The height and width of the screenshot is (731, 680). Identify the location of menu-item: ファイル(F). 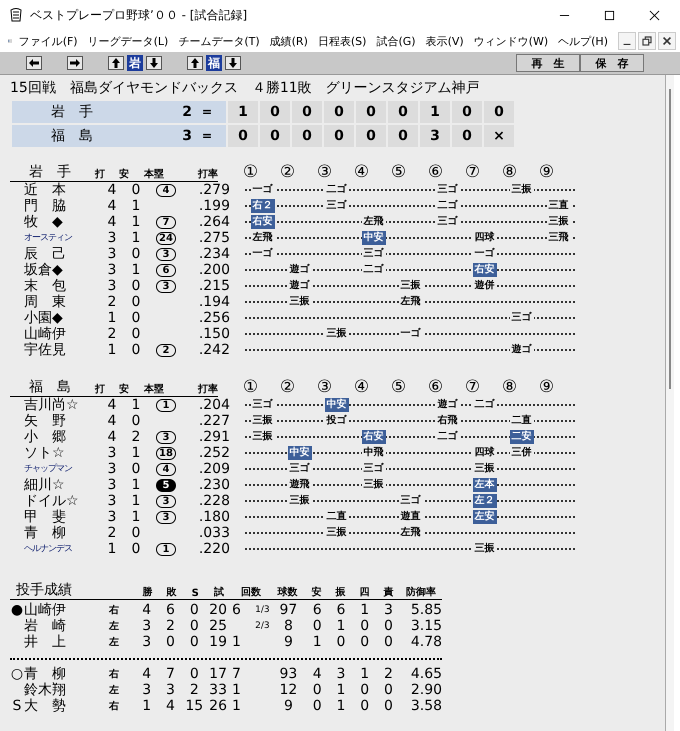
(48, 41).